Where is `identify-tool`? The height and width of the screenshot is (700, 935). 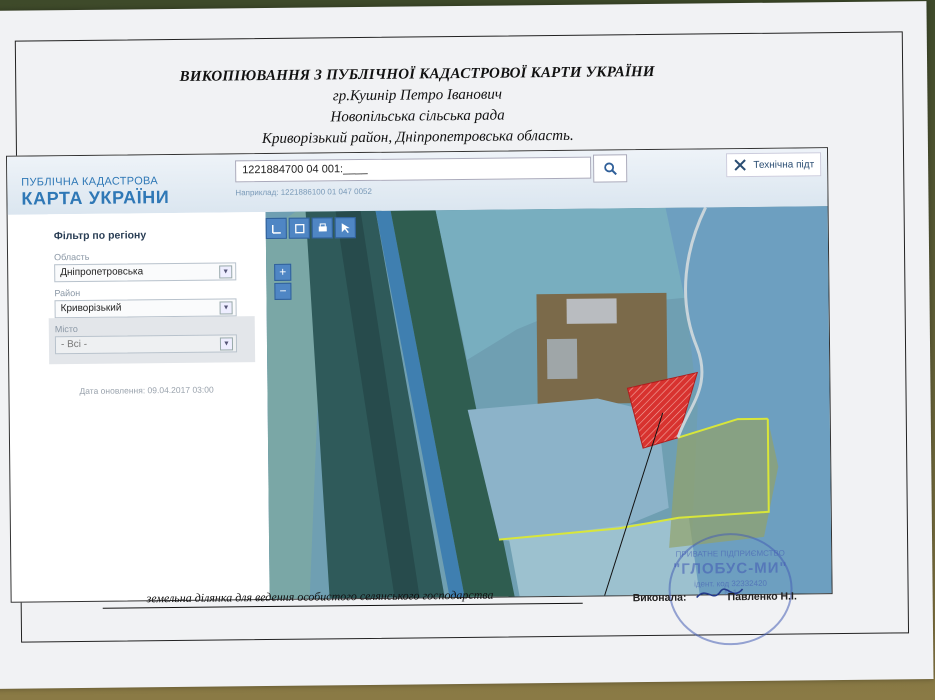
identify-tool is located at coordinates (345, 228).